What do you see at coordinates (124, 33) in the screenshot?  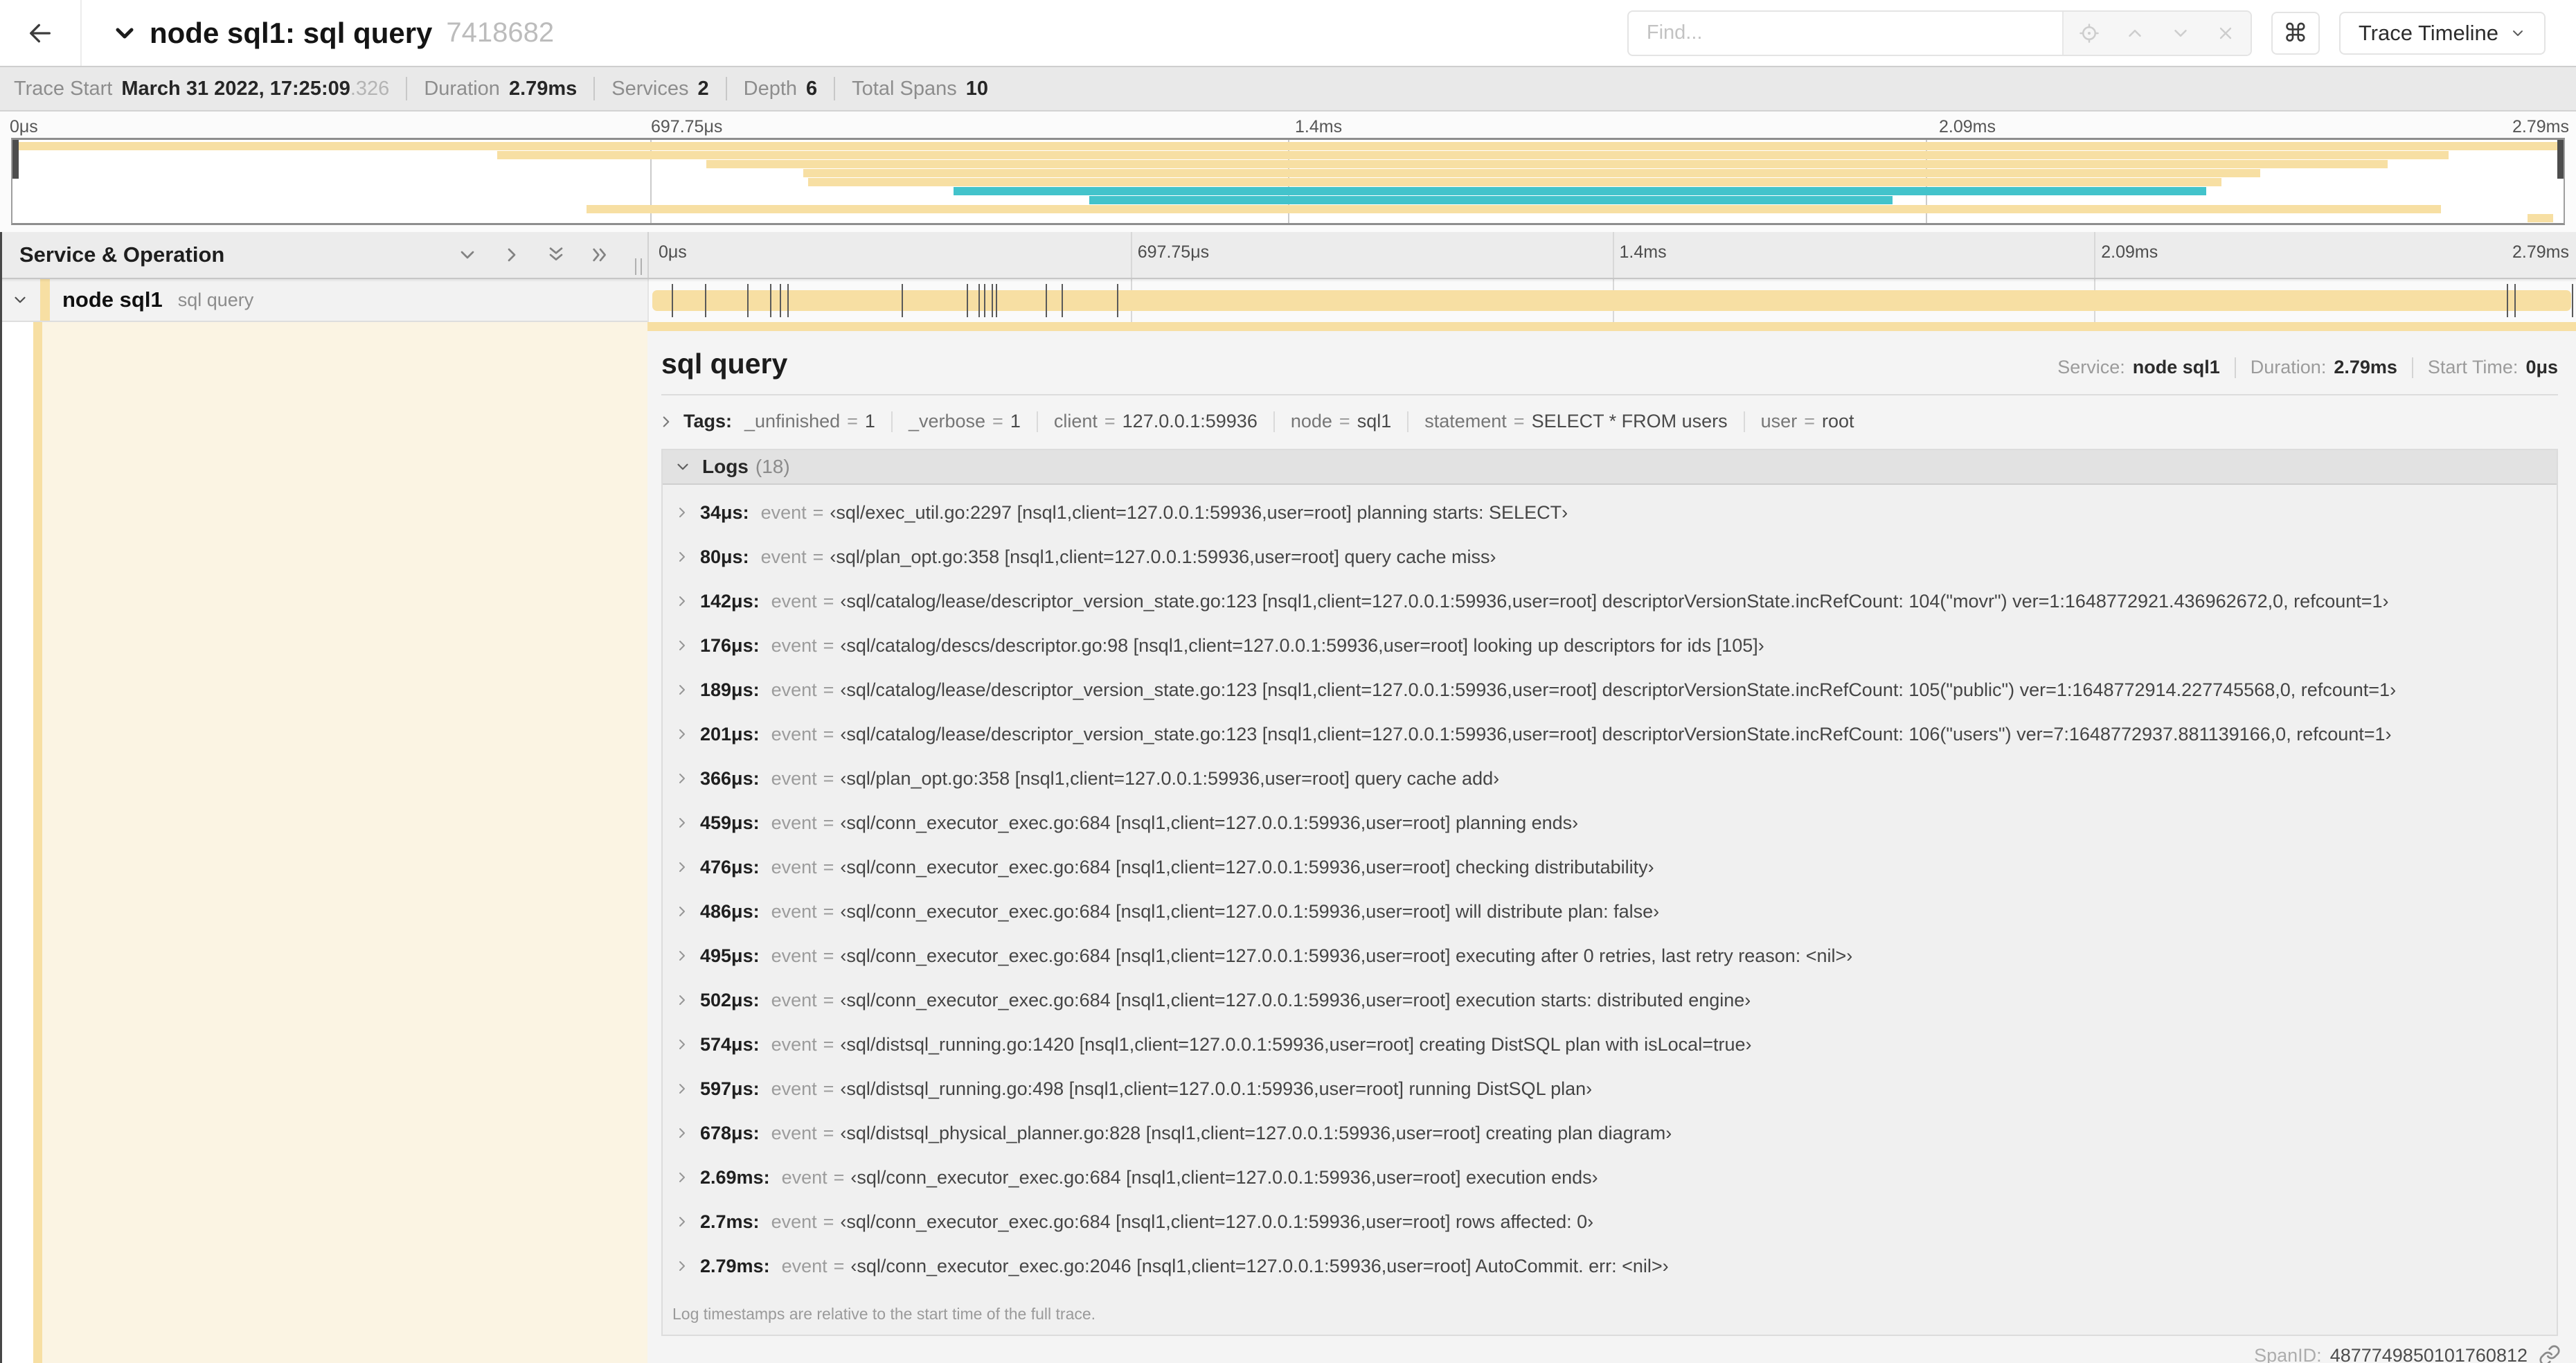 I see `collapse-trace-icon` at bounding box center [124, 33].